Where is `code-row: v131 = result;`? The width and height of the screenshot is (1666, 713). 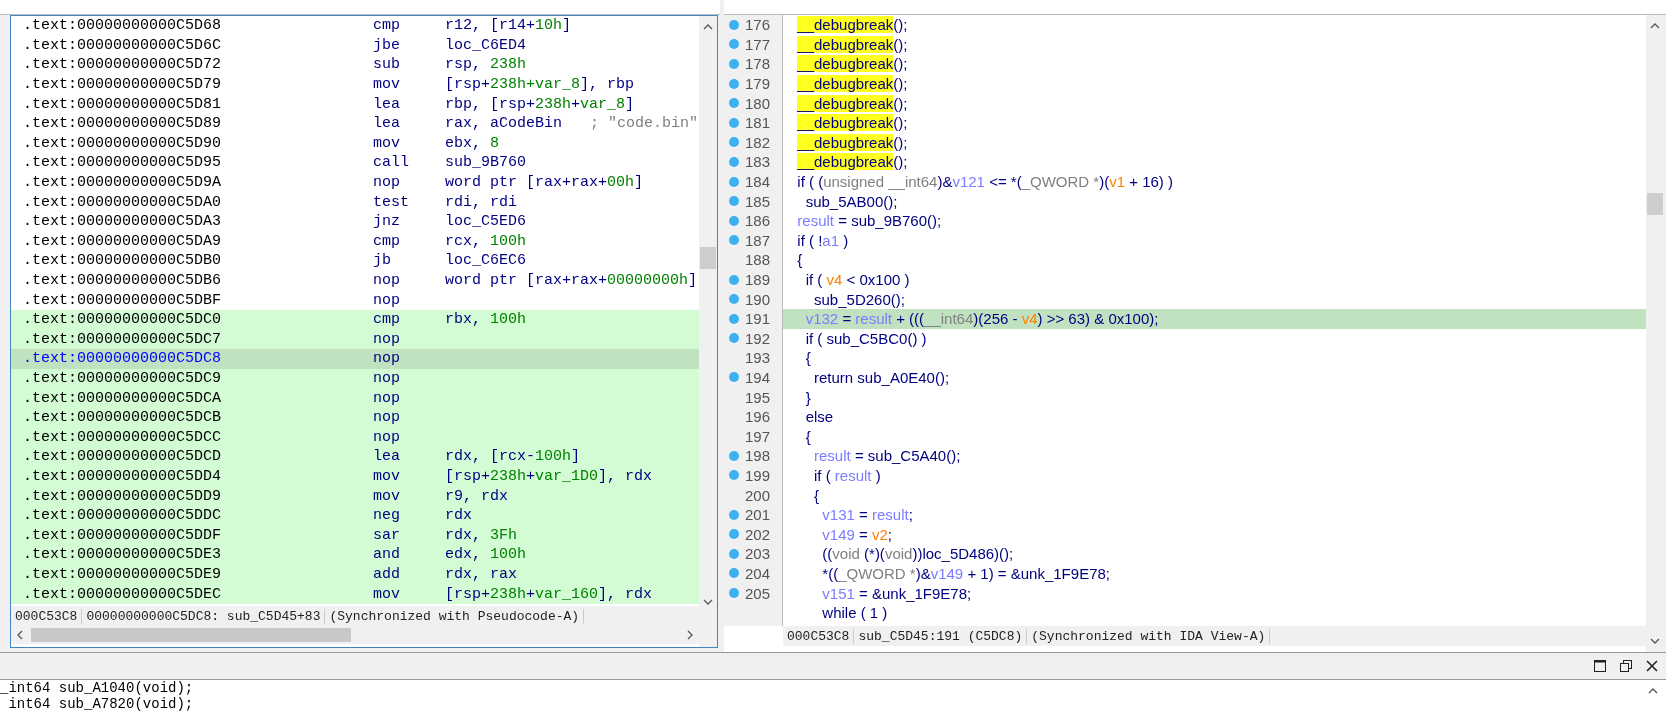
code-row: v131 = result; is located at coordinates (1214, 514).